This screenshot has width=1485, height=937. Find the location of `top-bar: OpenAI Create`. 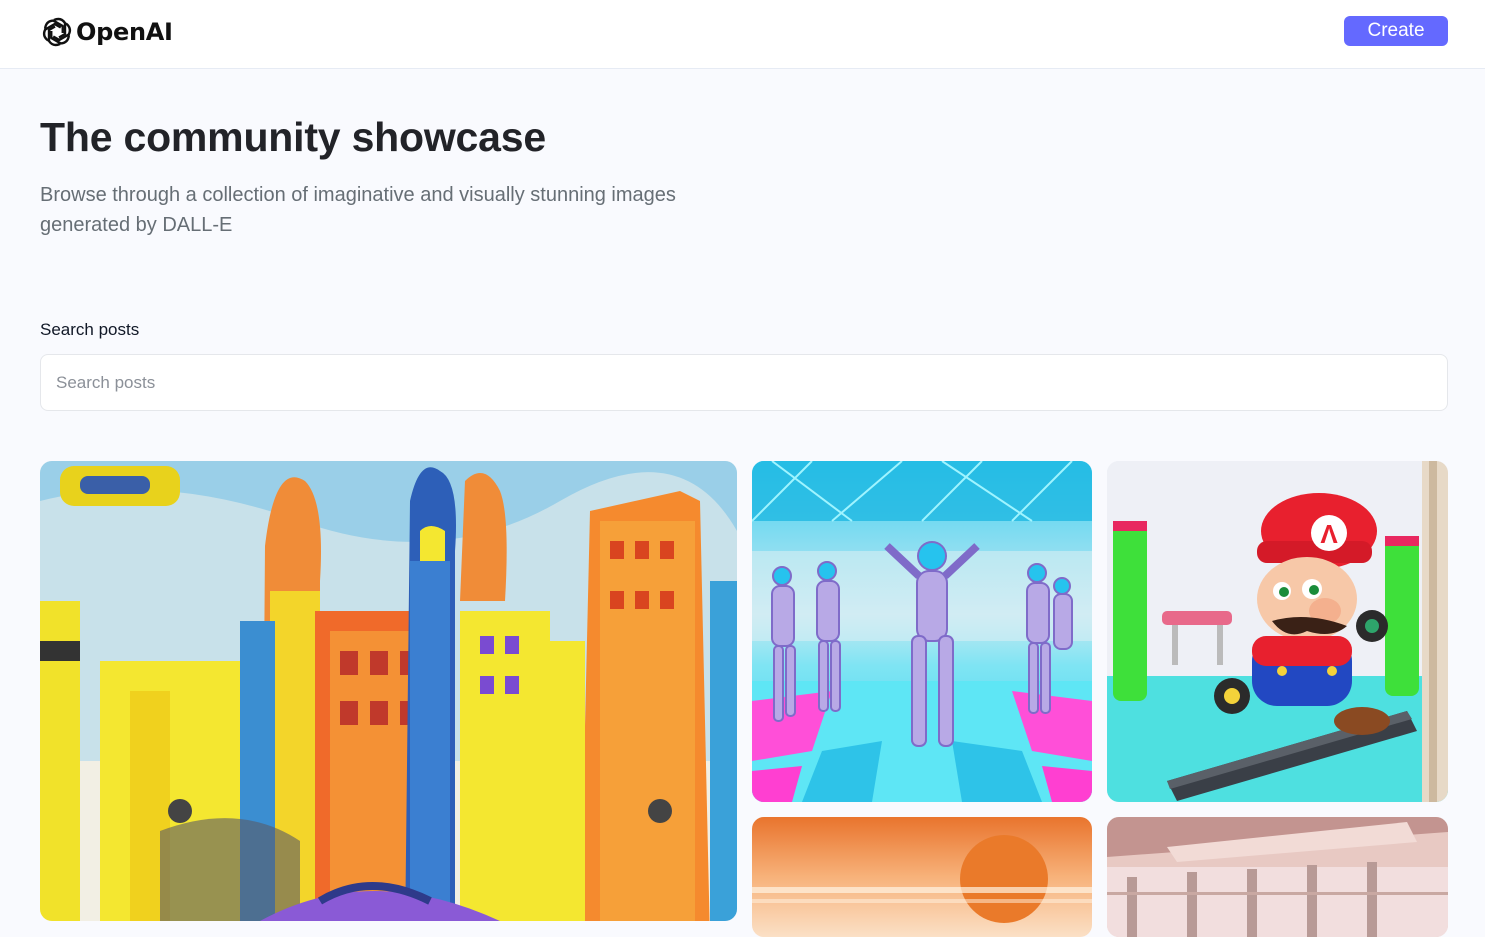

top-bar: OpenAI Create is located at coordinates (742, 34).